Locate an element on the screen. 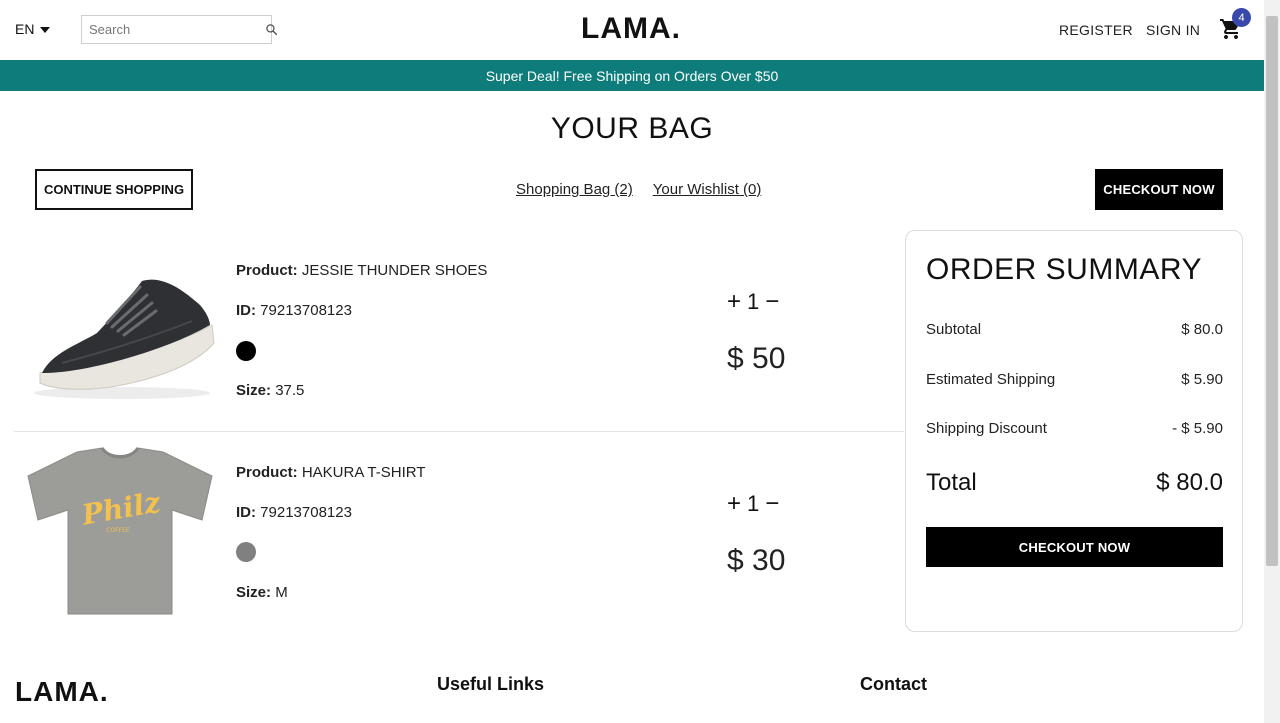 The image size is (1280, 723). product-size: Size: M is located at coordinates (262, 592).